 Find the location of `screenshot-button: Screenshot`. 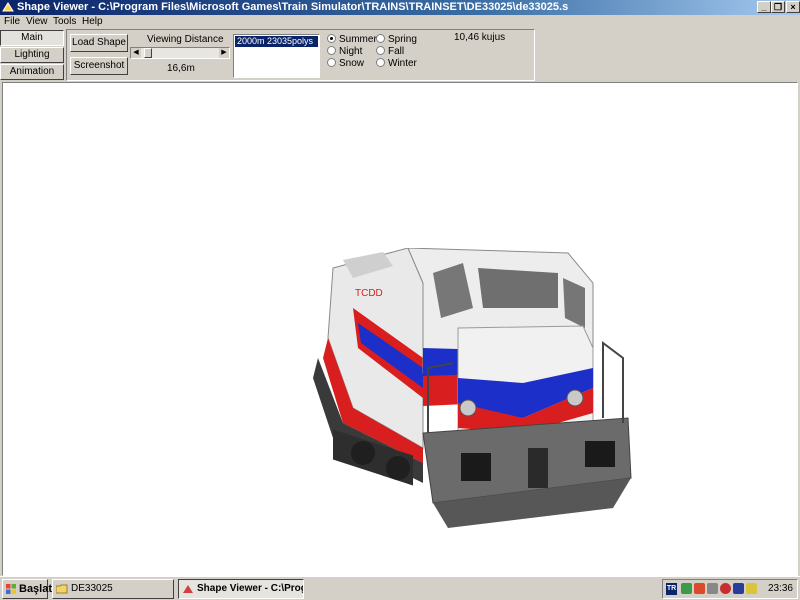

screenshot-button: Screenshot is located at coordinates (99, 66).